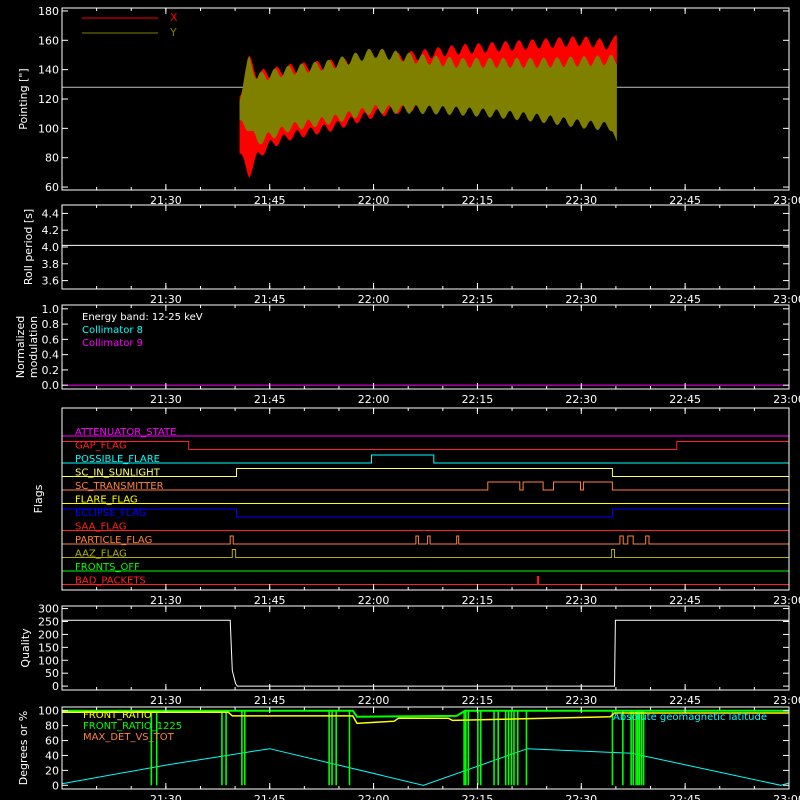 Image resolution: width=800 pixels, height=800 pixels. I want to click on quality-y-label: Quality, so click(25, 648).